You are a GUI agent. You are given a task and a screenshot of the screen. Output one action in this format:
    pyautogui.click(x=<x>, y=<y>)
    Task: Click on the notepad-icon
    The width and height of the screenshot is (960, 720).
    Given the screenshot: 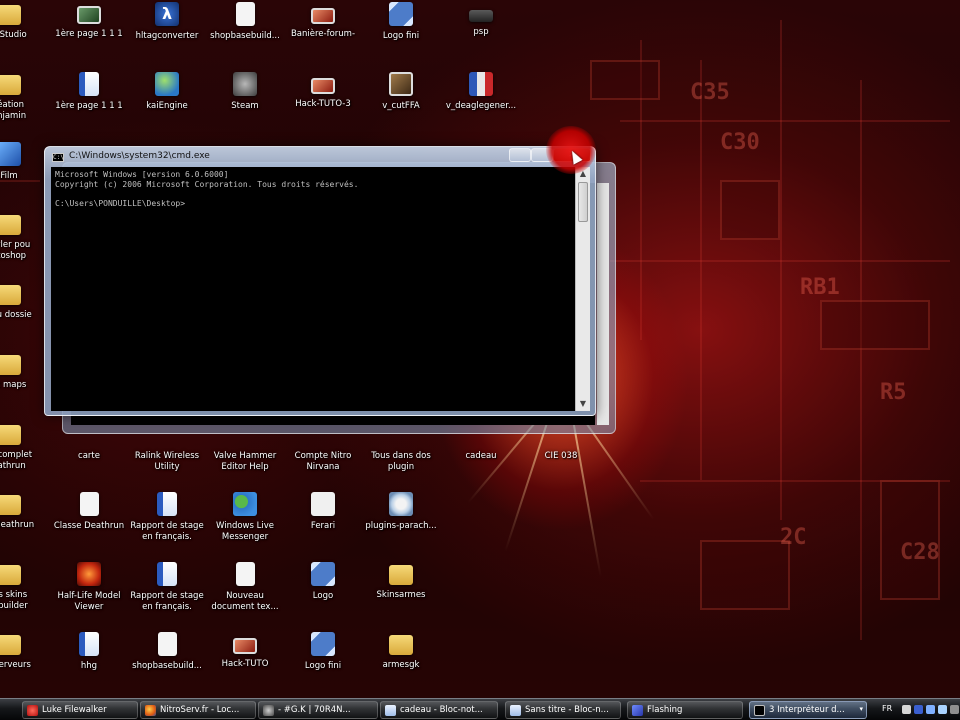 What is the action you would take?
    pyautogui.click(x=390, y=710)
    